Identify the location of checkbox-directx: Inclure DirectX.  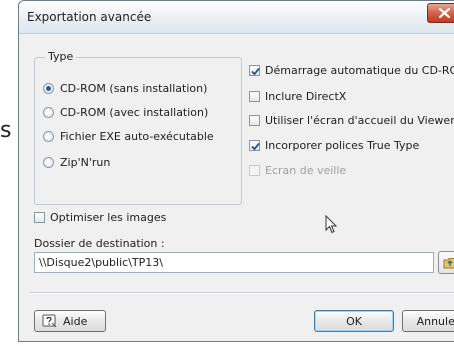
(297, 96).